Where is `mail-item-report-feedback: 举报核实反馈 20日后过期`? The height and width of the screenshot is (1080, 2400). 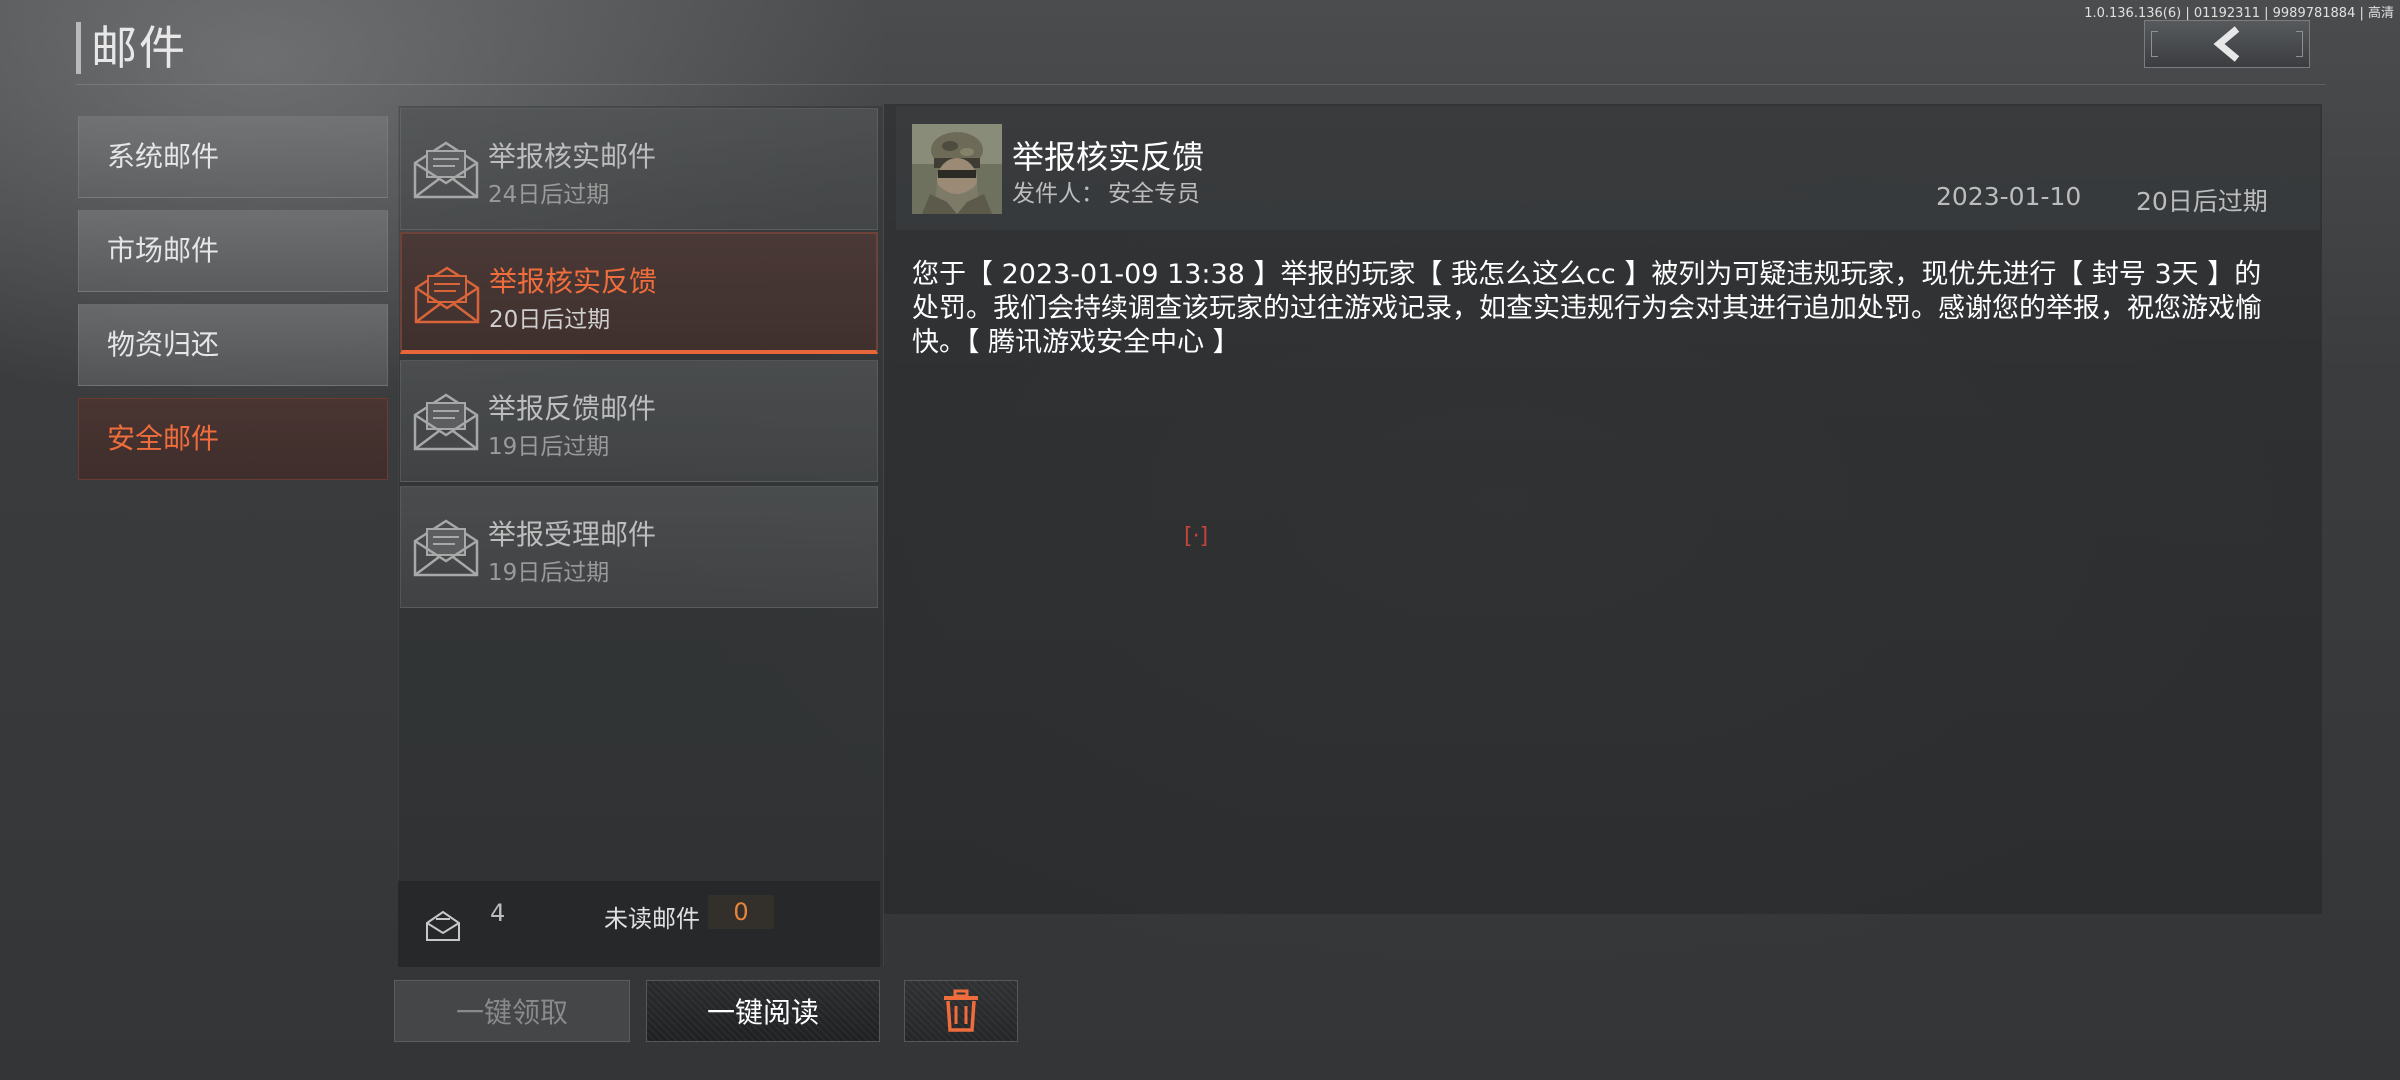
mail-item-report-feedback: 举报核实反馈 20日后过期 is located at coordinates (639, 293).